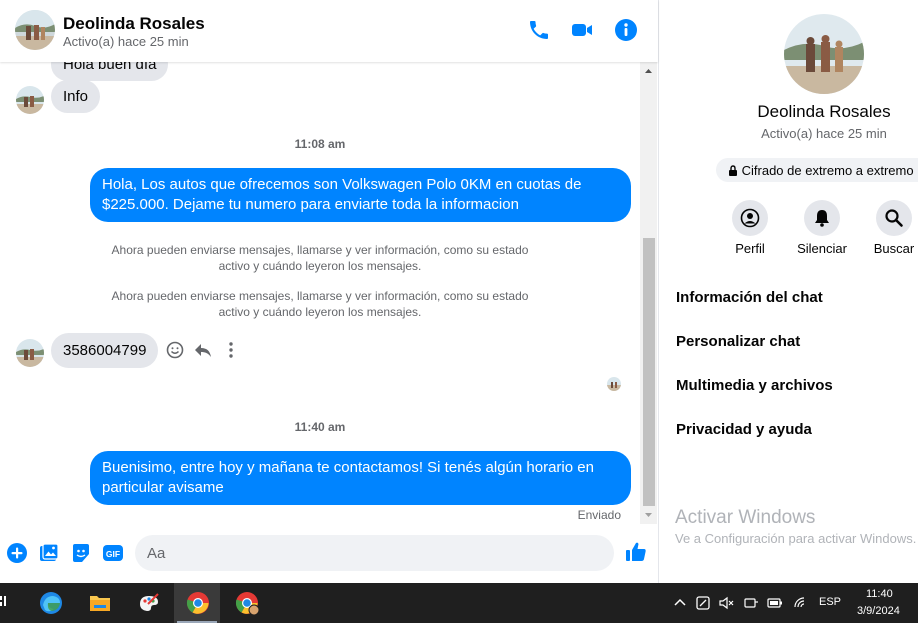 The image size is (918, 623). I want to click on encryption-label: Cifrado de extremo a extremo, so click(827, 170).